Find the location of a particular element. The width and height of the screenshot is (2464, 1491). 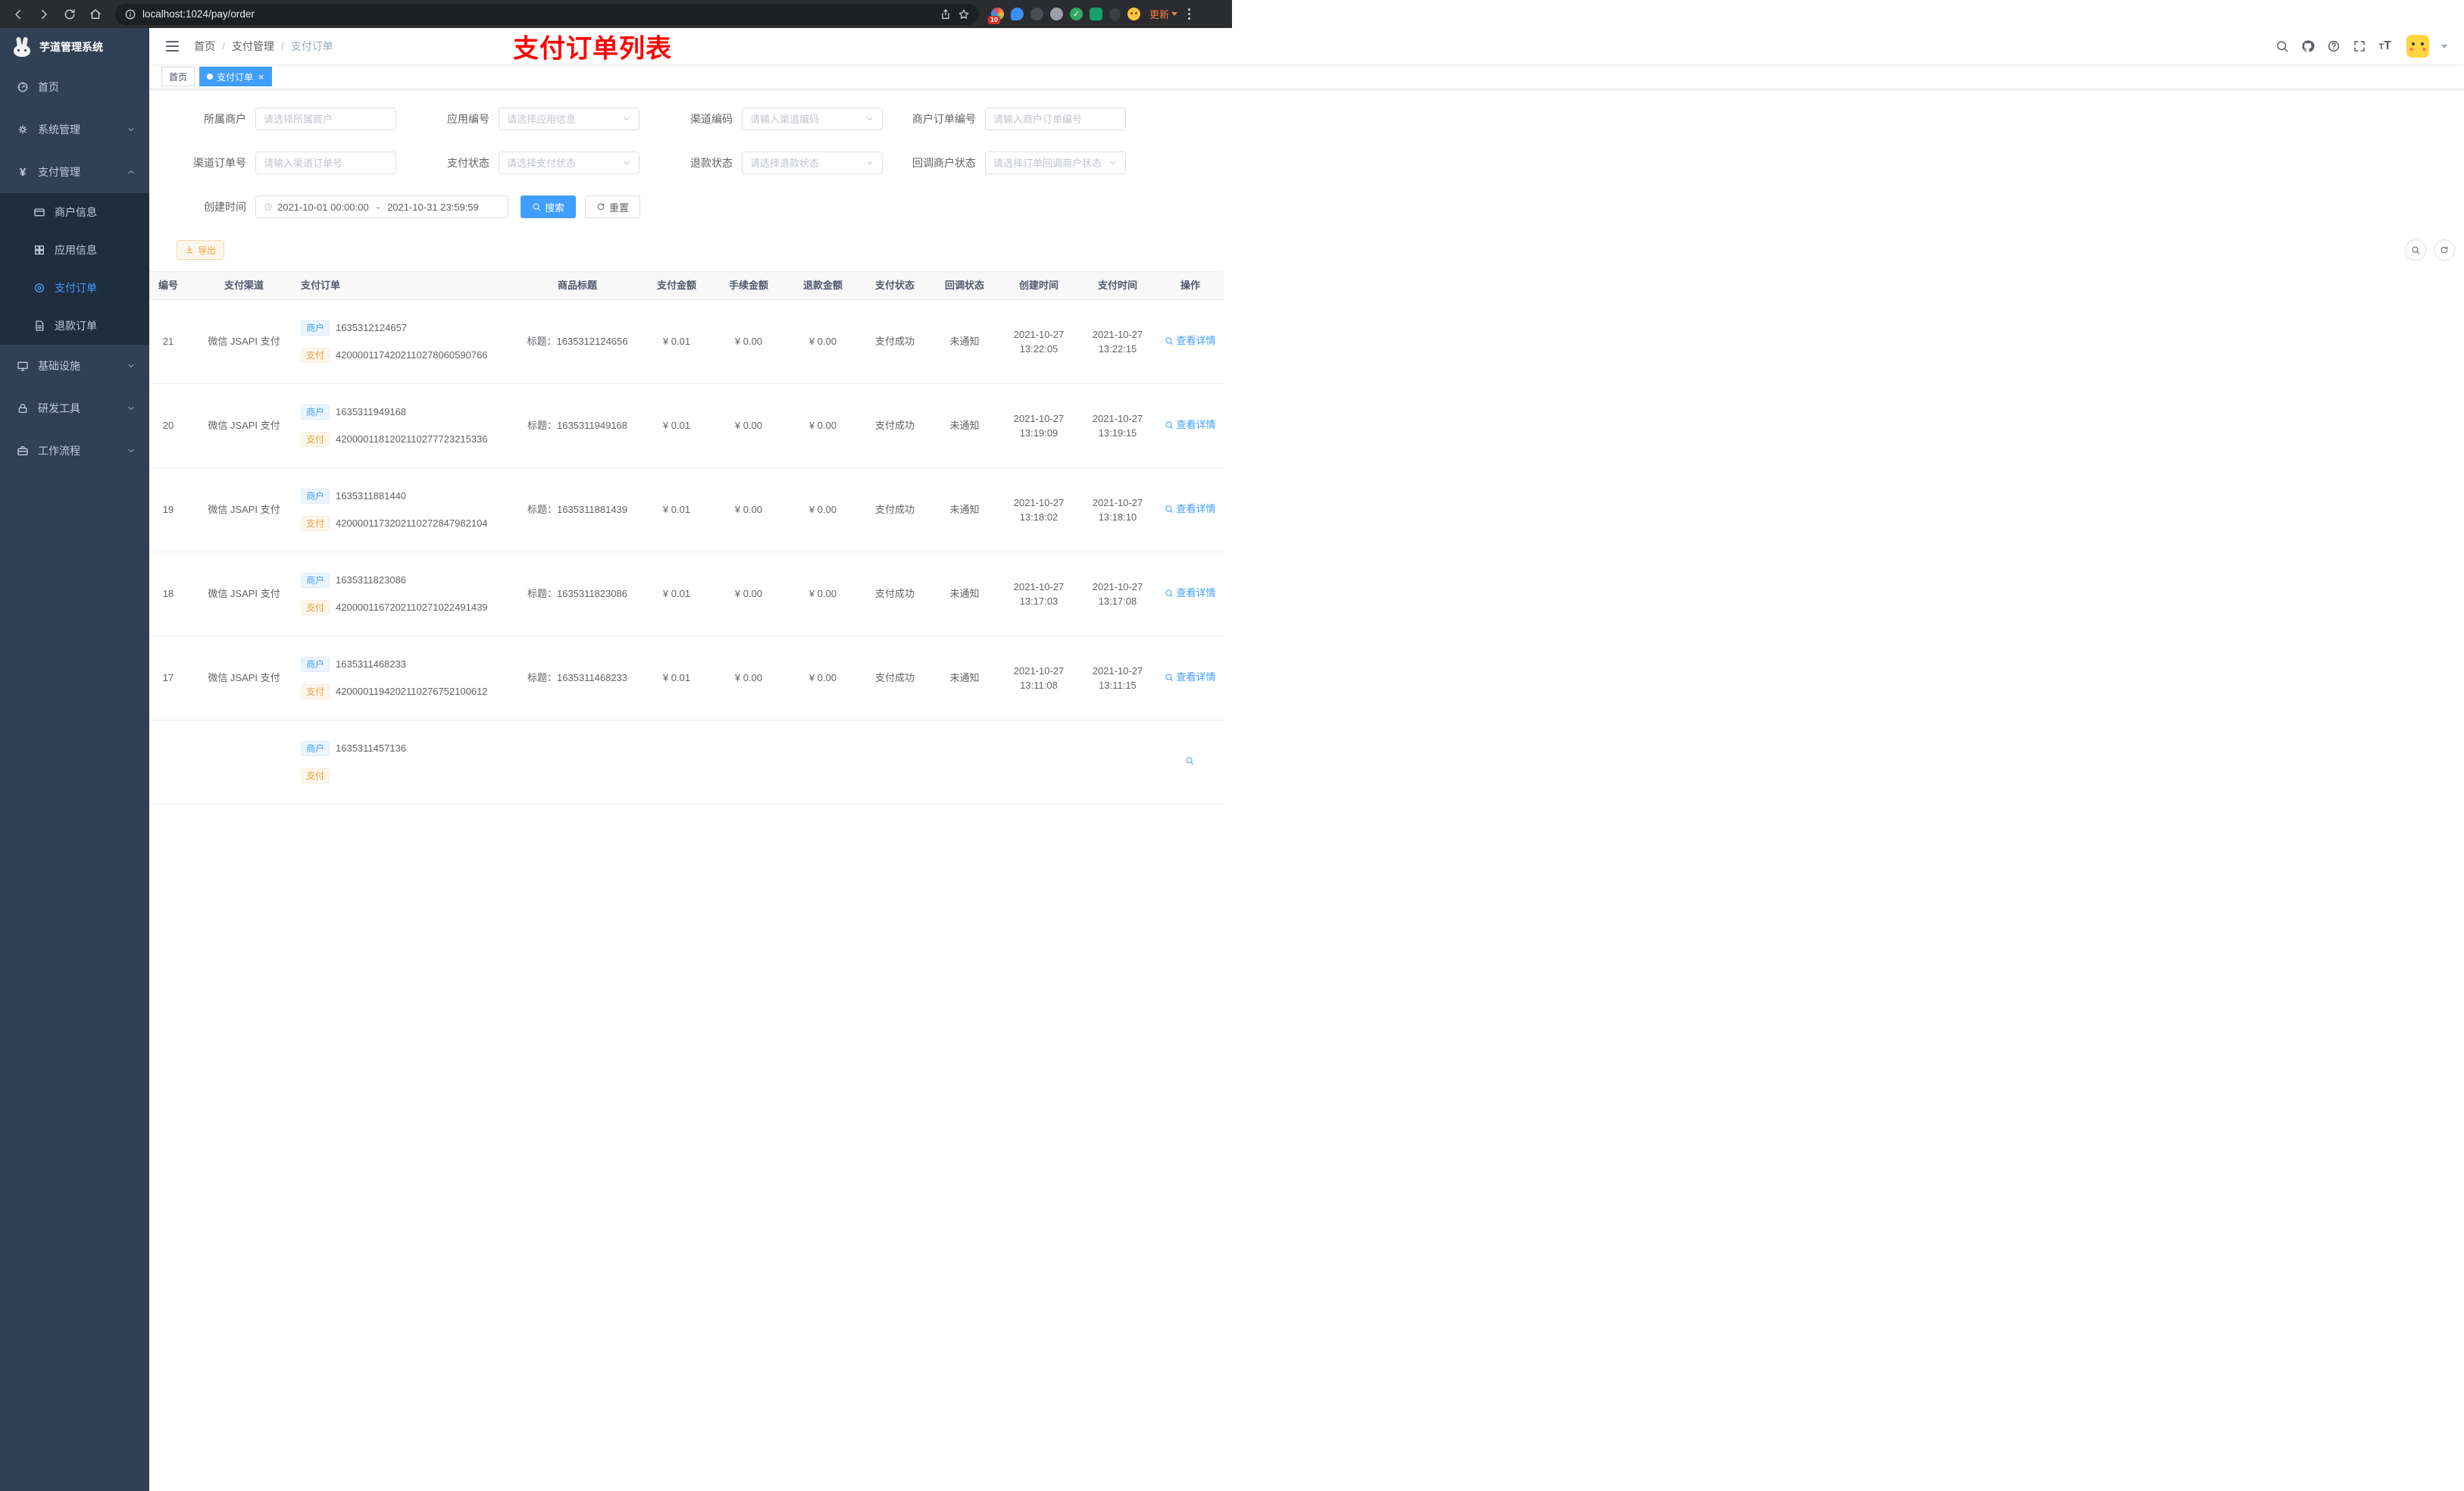

cell-action is located at coordinates (1190, 762).